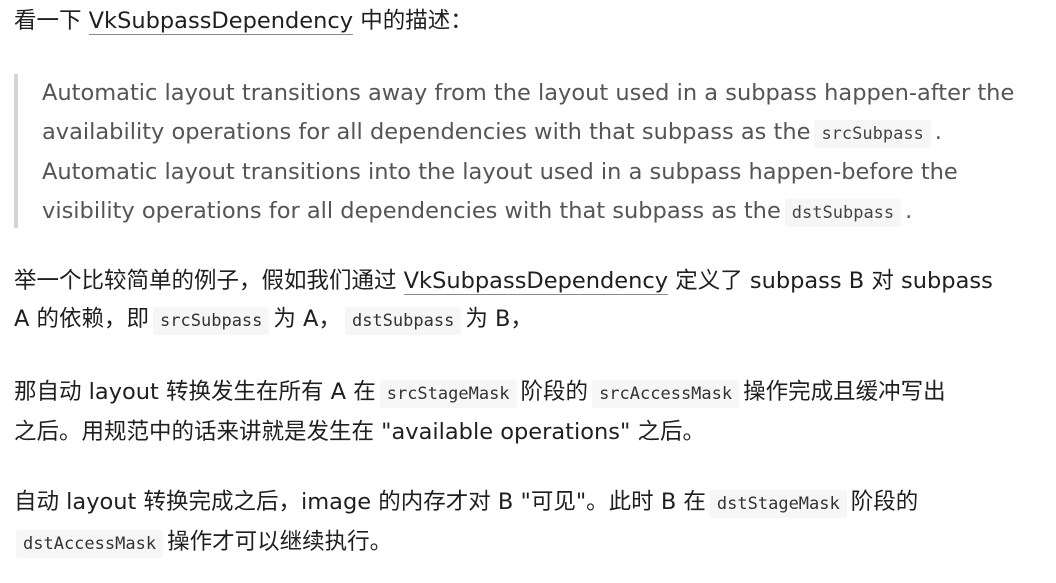  I want to click on transition-line-1-mid: 阶段的, so click(554, 392).